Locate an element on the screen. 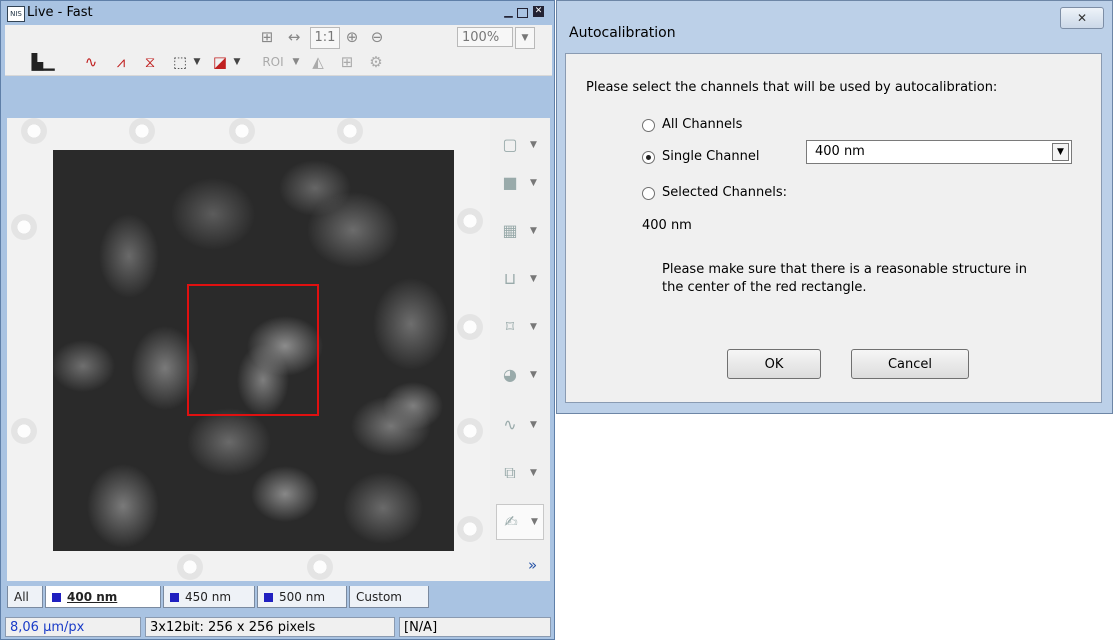 The image size is (1113, 640). tab-400nm: 400 nm is located at coordinates (103, 597).